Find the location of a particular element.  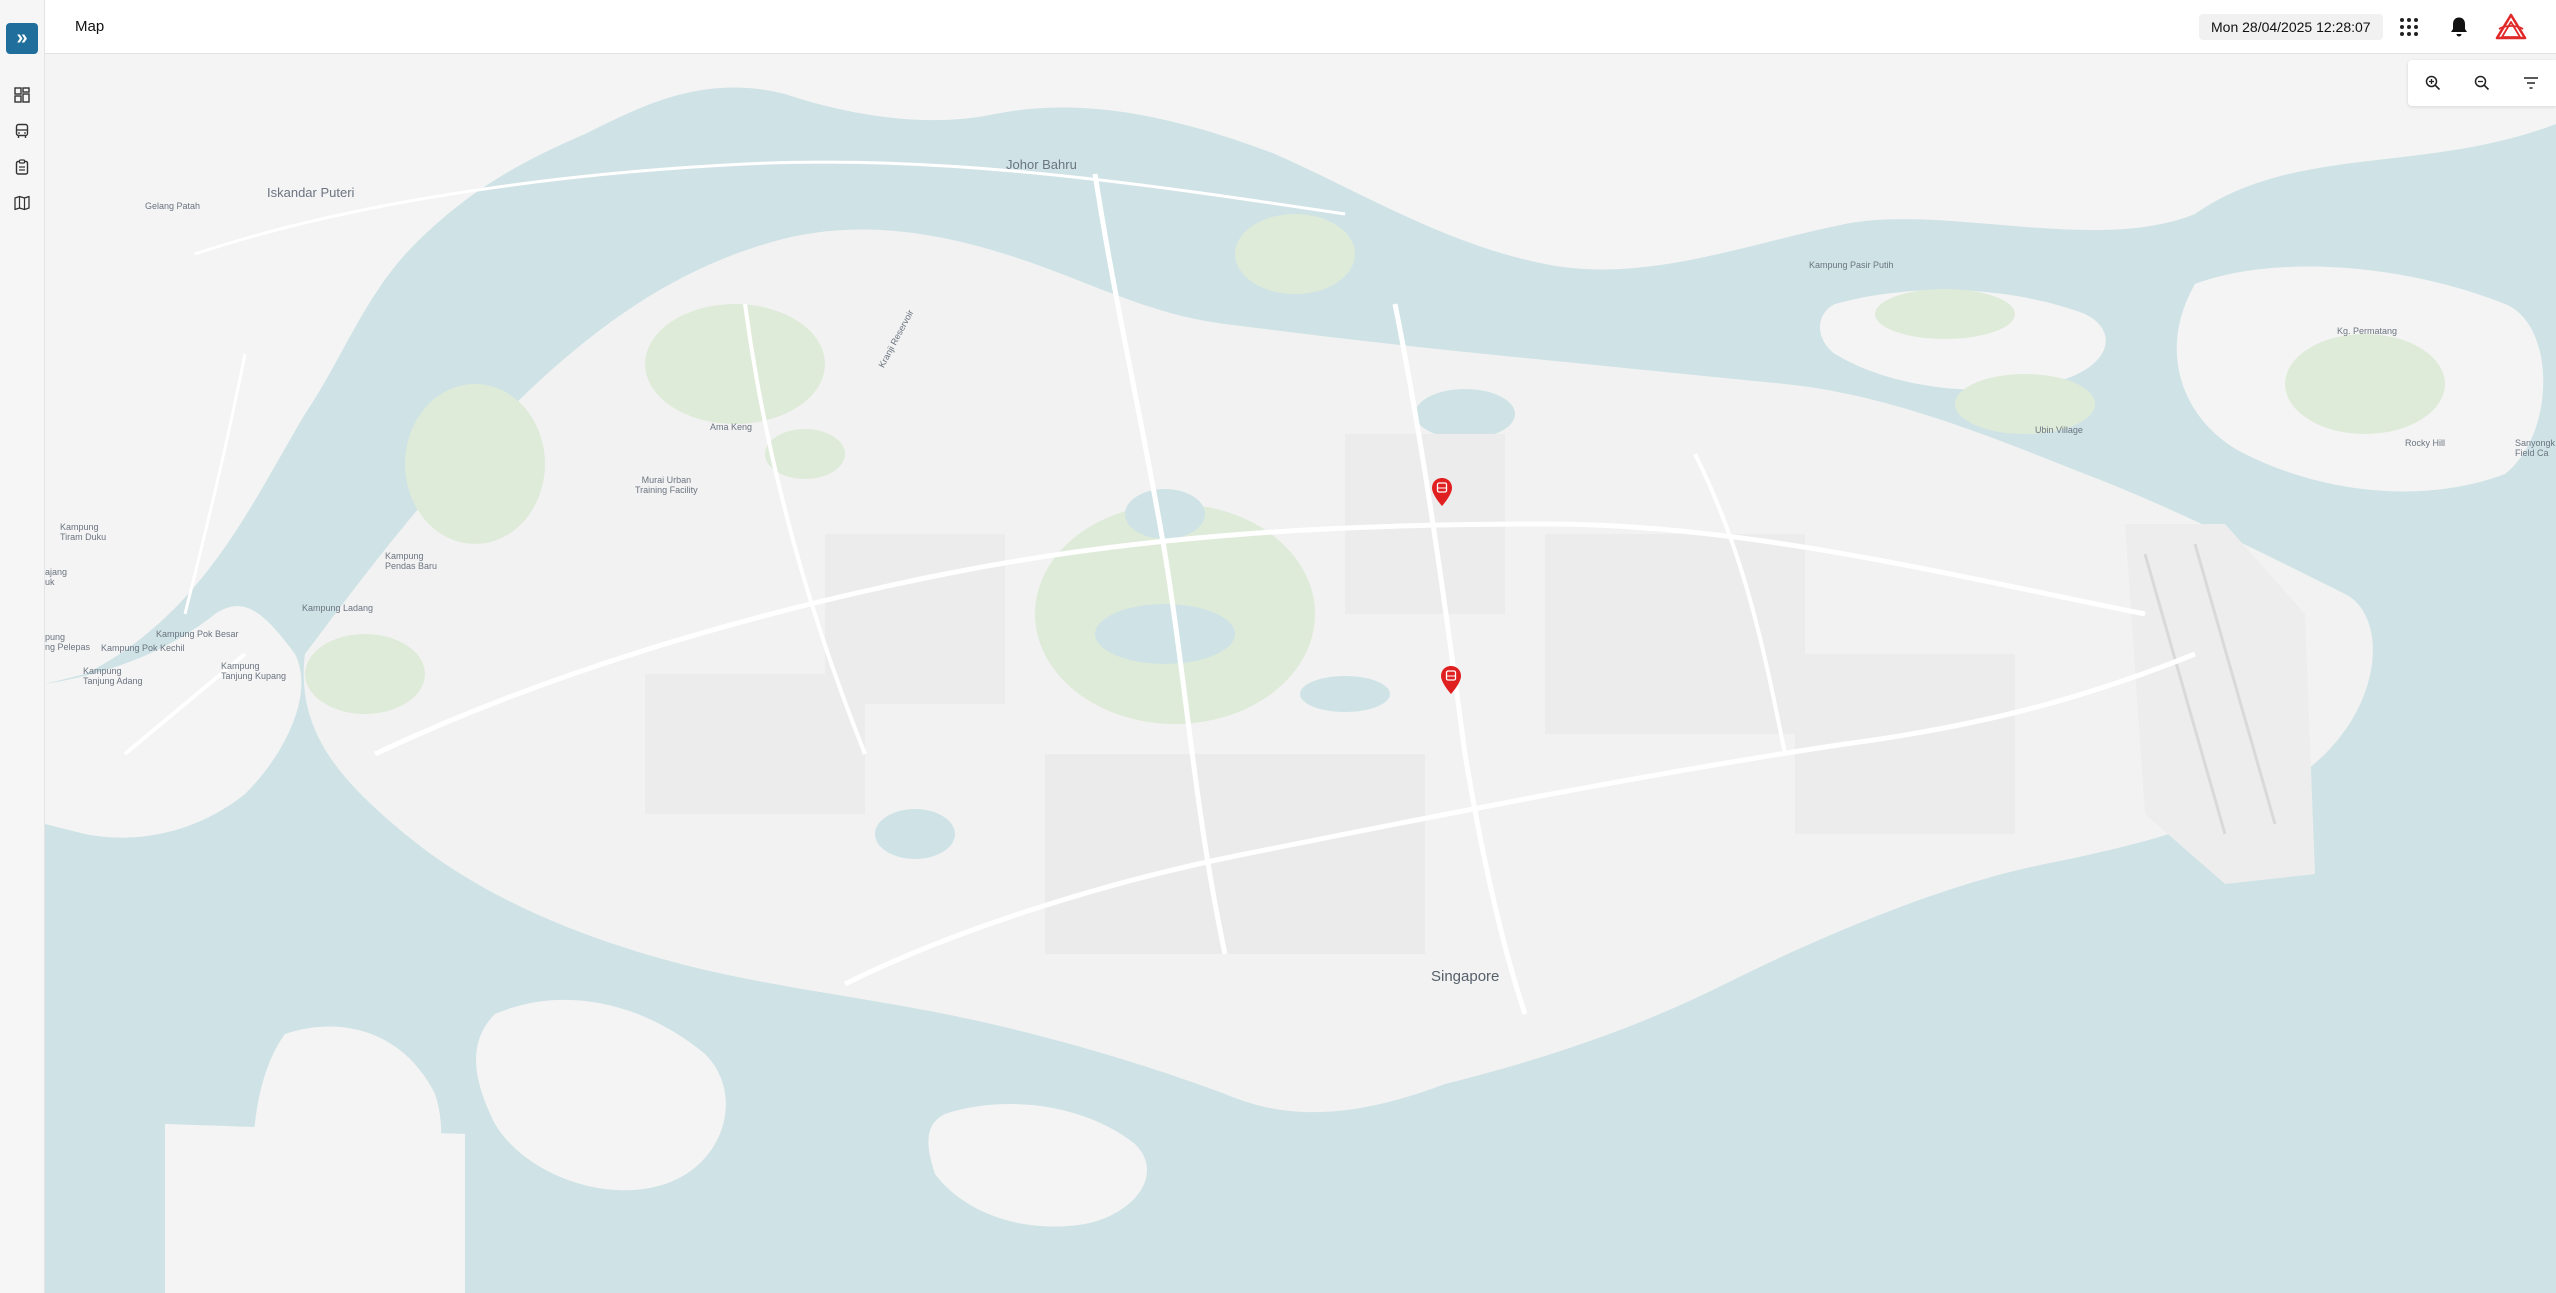

map-label-gelang-patah: Gelang Patah is located at coordinates (173, 206).